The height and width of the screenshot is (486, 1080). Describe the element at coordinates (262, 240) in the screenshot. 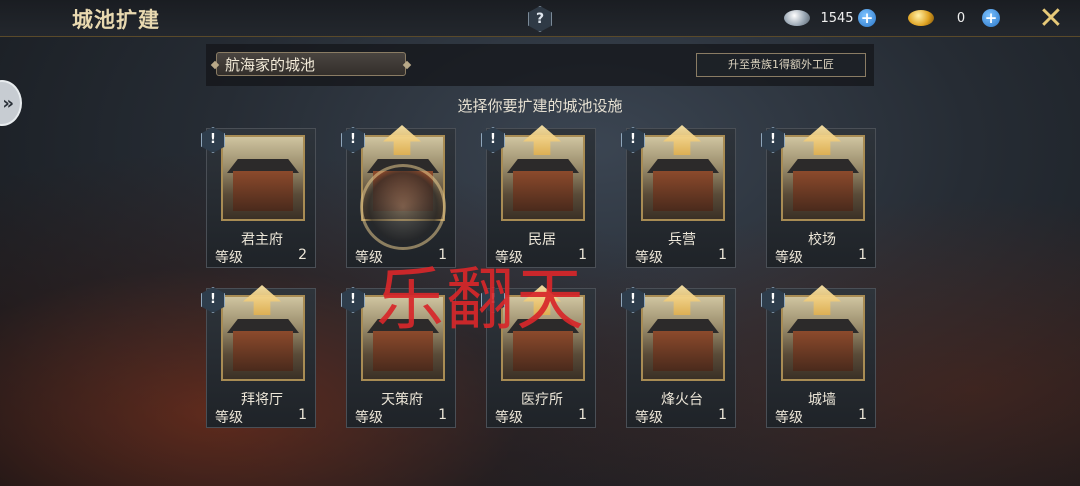

I see `building-name: 君主府` at that location.